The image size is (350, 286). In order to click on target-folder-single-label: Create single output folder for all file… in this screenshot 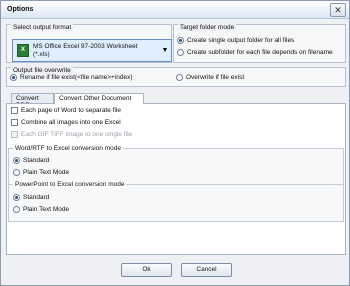, I will do `click(241, 40)`.